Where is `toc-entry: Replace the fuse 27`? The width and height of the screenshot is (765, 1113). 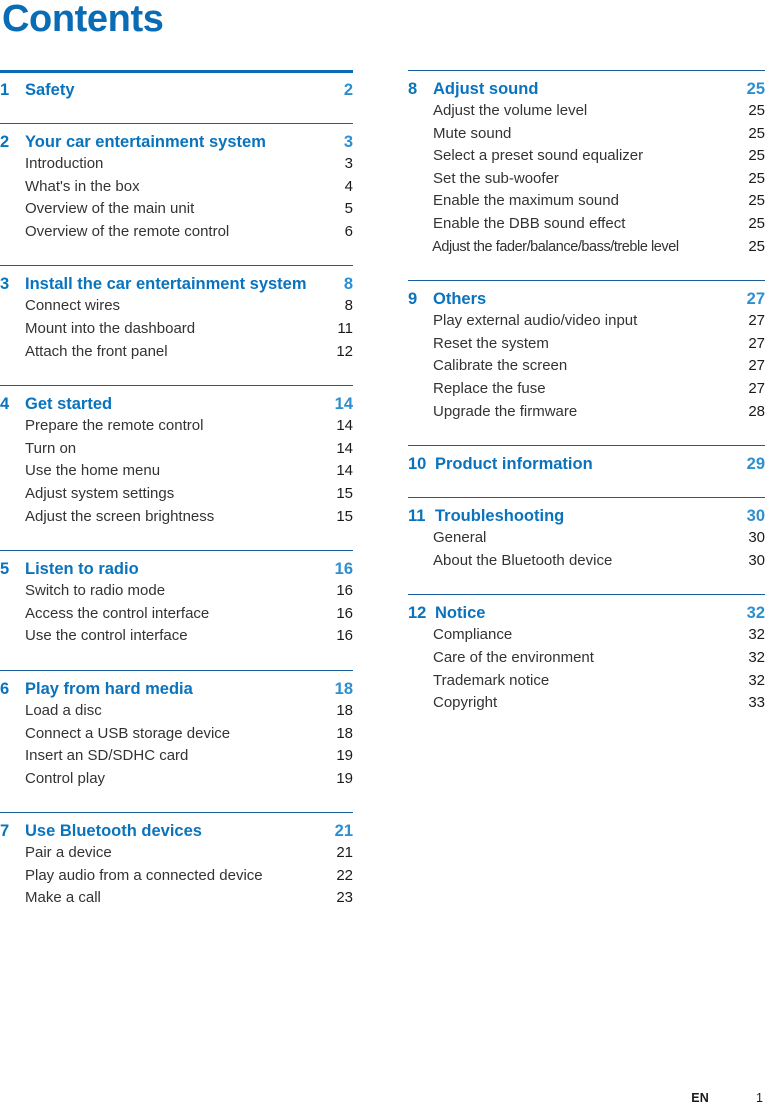
toc-entry: Replace the fuse 27 is located at coordinates (586, 389).